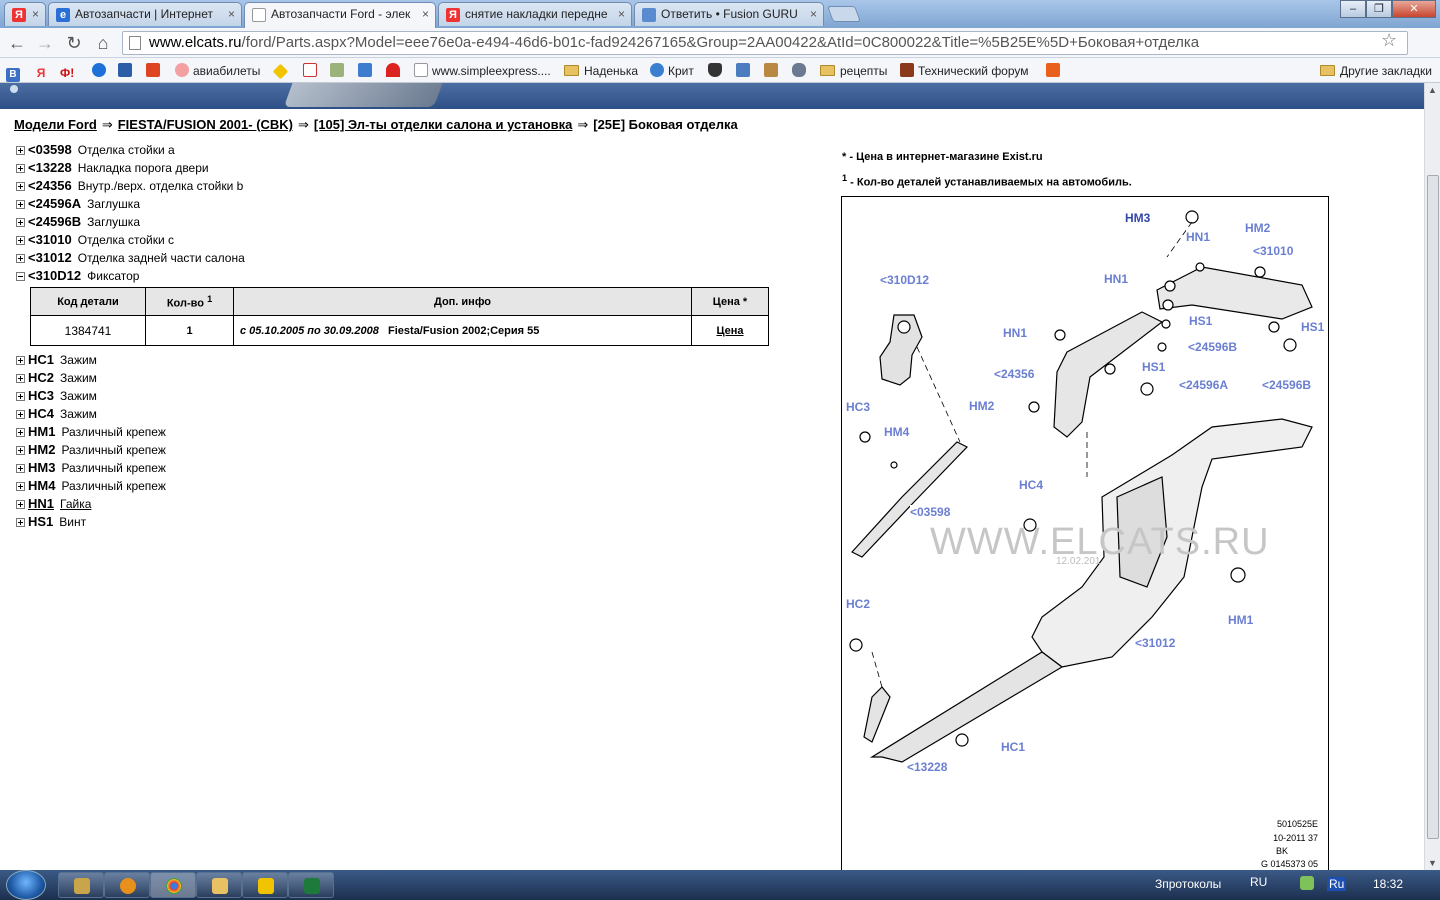 Image resolution: width=1440 pixels, height=900 pixels. Describe the element at coordinates (91, 378) in the screenshot. I see `tree-item: HC2 Зажим` at that location.